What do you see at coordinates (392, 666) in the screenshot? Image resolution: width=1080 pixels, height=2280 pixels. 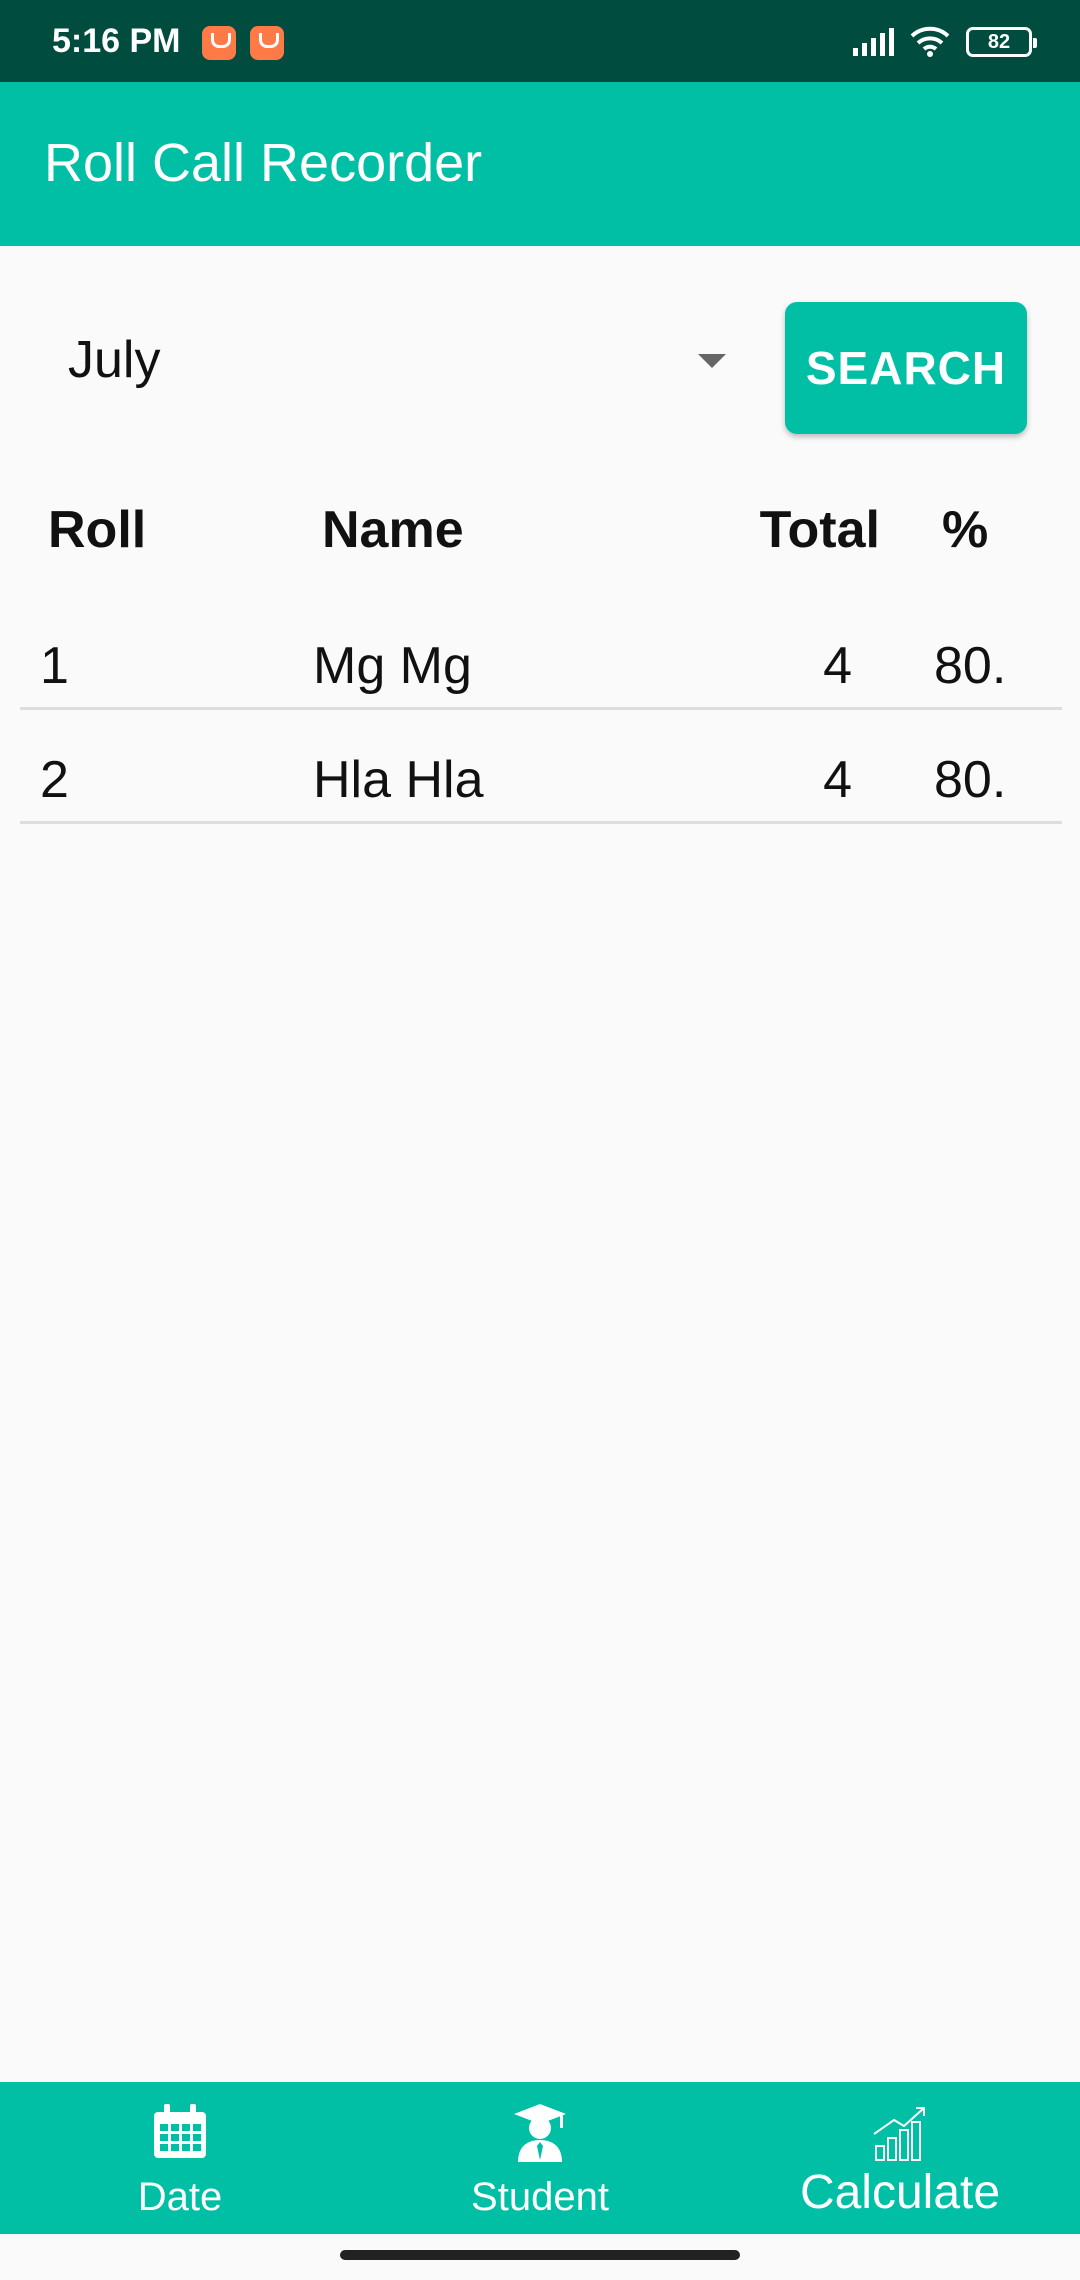 I see `cell-name: Mg Mg` at bounding box center [392, 666].